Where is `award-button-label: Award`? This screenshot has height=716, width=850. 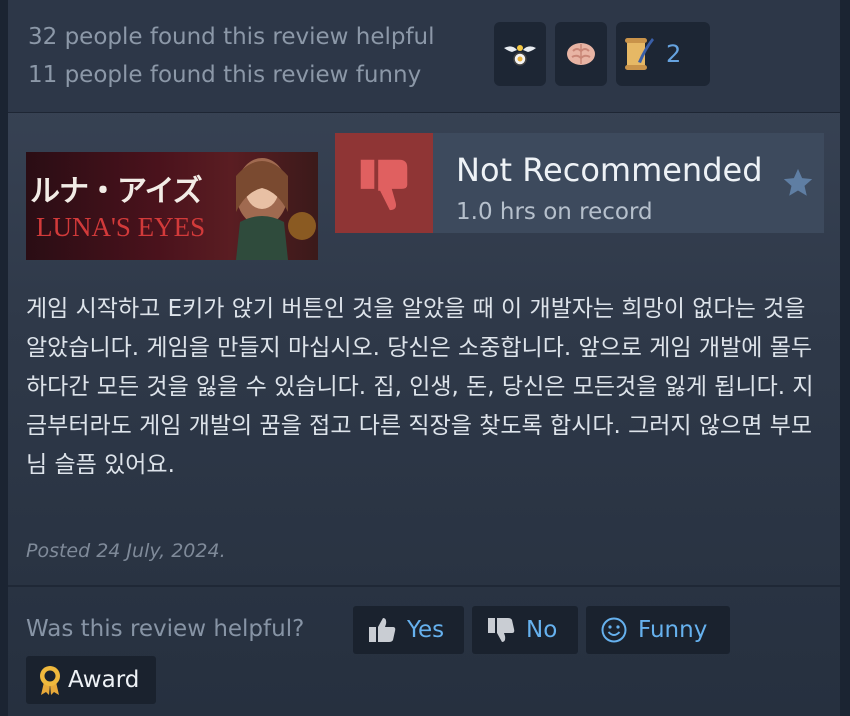 award-button-label: Award is located at coordinates (104, 680).